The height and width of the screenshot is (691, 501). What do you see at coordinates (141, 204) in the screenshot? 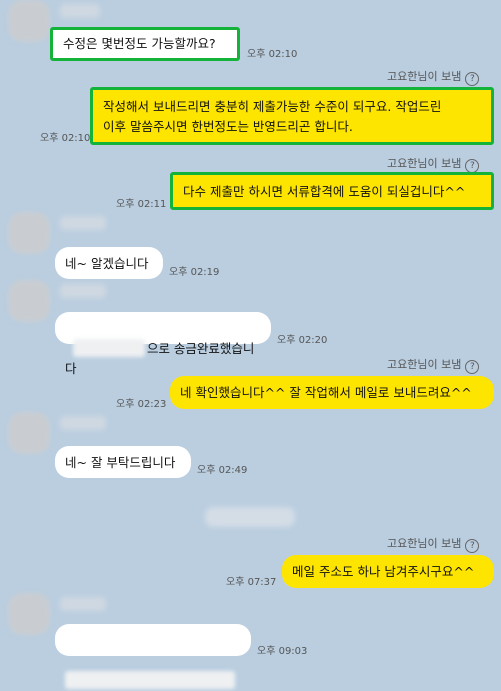
I see `message-timestamp: 오후 02:11` at bounding box center [141, 204].